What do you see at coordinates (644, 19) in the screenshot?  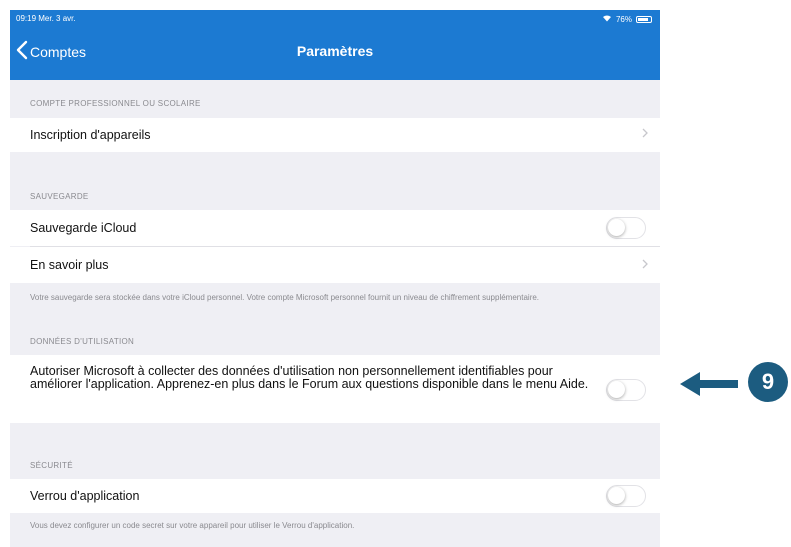 I see `battery-icon` at bounding box center [644, 19].